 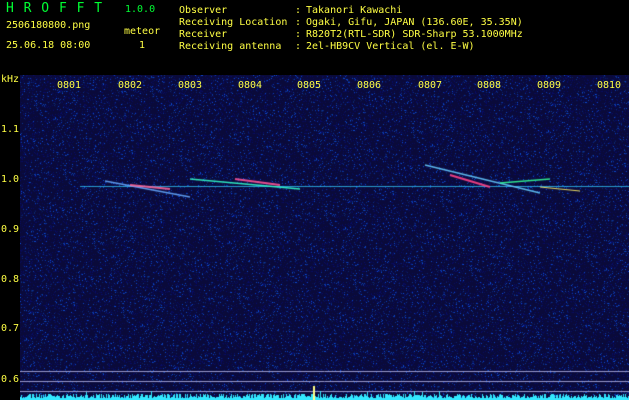 What do you see at coordinates (10, 129) in the screenshot?
I see `y-tick-1-1: 1.1` at bounding box center [10, 129].